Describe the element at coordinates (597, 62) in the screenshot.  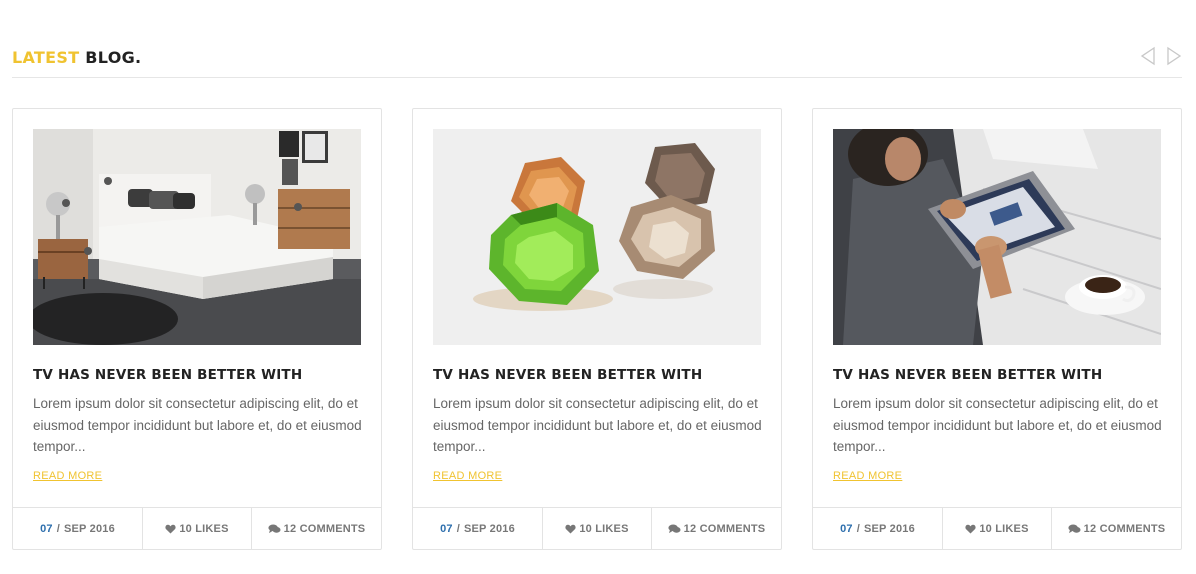
I see `blog-section-header: LATEST BLOG.` at that location.